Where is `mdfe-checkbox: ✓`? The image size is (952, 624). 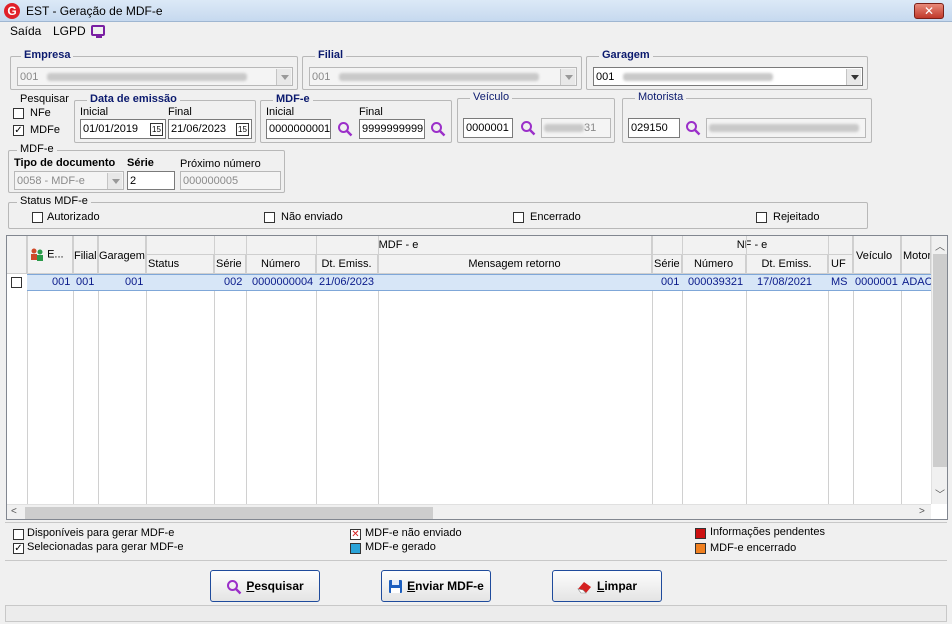
mdfe-checkbox: ✓ is located at coordinates (18, 130).